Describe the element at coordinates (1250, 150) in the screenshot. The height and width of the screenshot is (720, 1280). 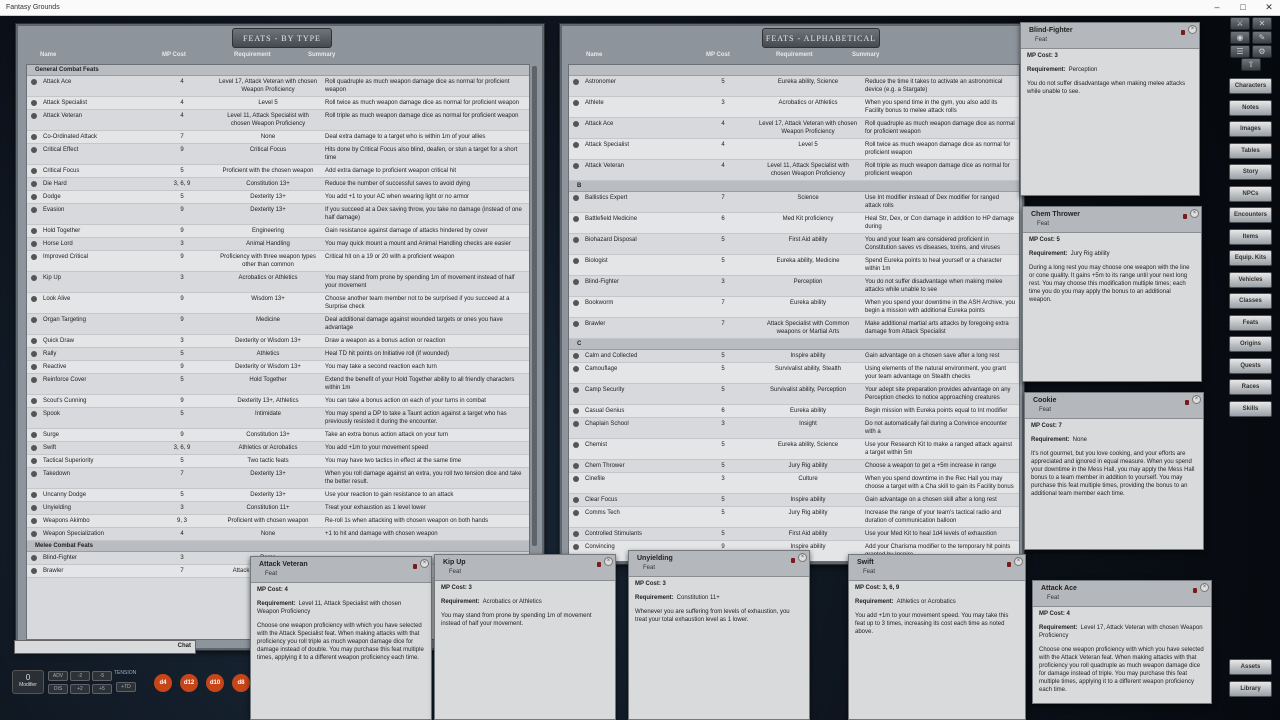
I see `sidebar-button-tables: Tables` at that location.